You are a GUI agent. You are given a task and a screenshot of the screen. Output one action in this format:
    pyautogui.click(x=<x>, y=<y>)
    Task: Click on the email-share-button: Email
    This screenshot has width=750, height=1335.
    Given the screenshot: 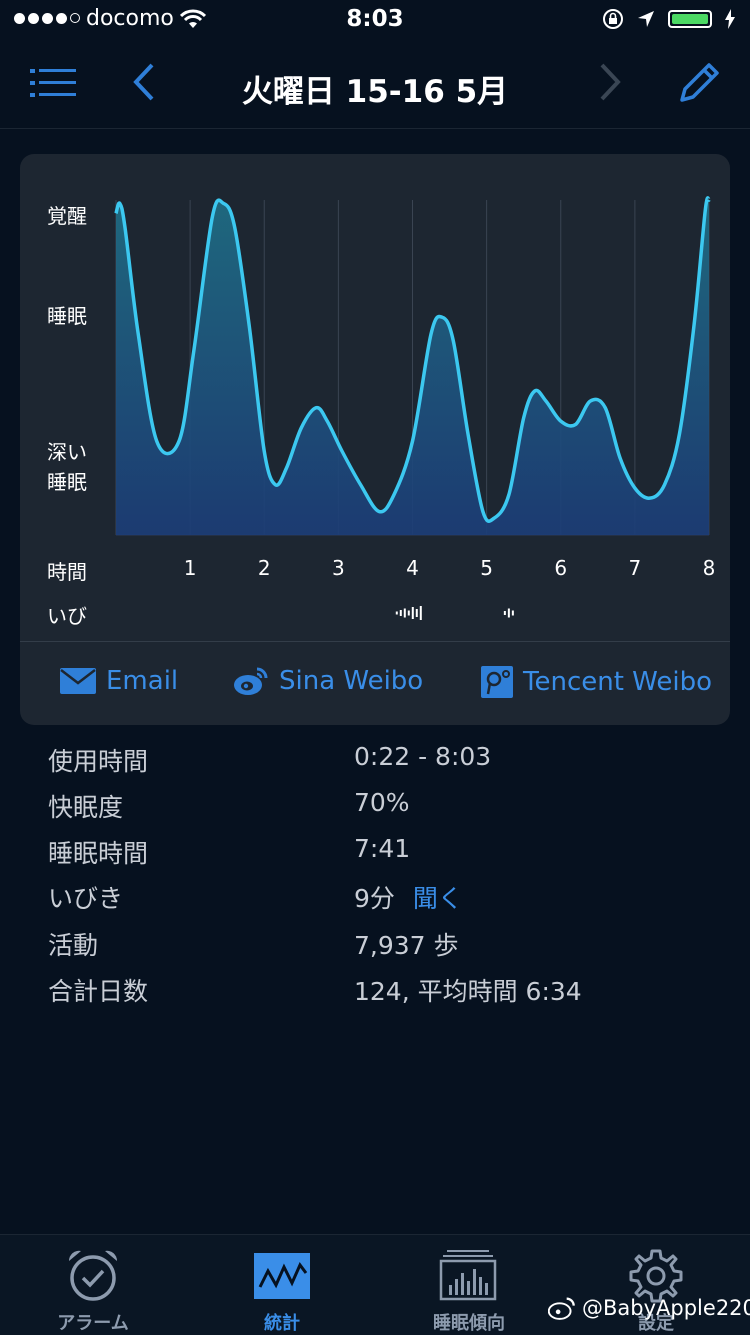 What is the action you would take?
    pyautogui.click(x=119, y=681)
    